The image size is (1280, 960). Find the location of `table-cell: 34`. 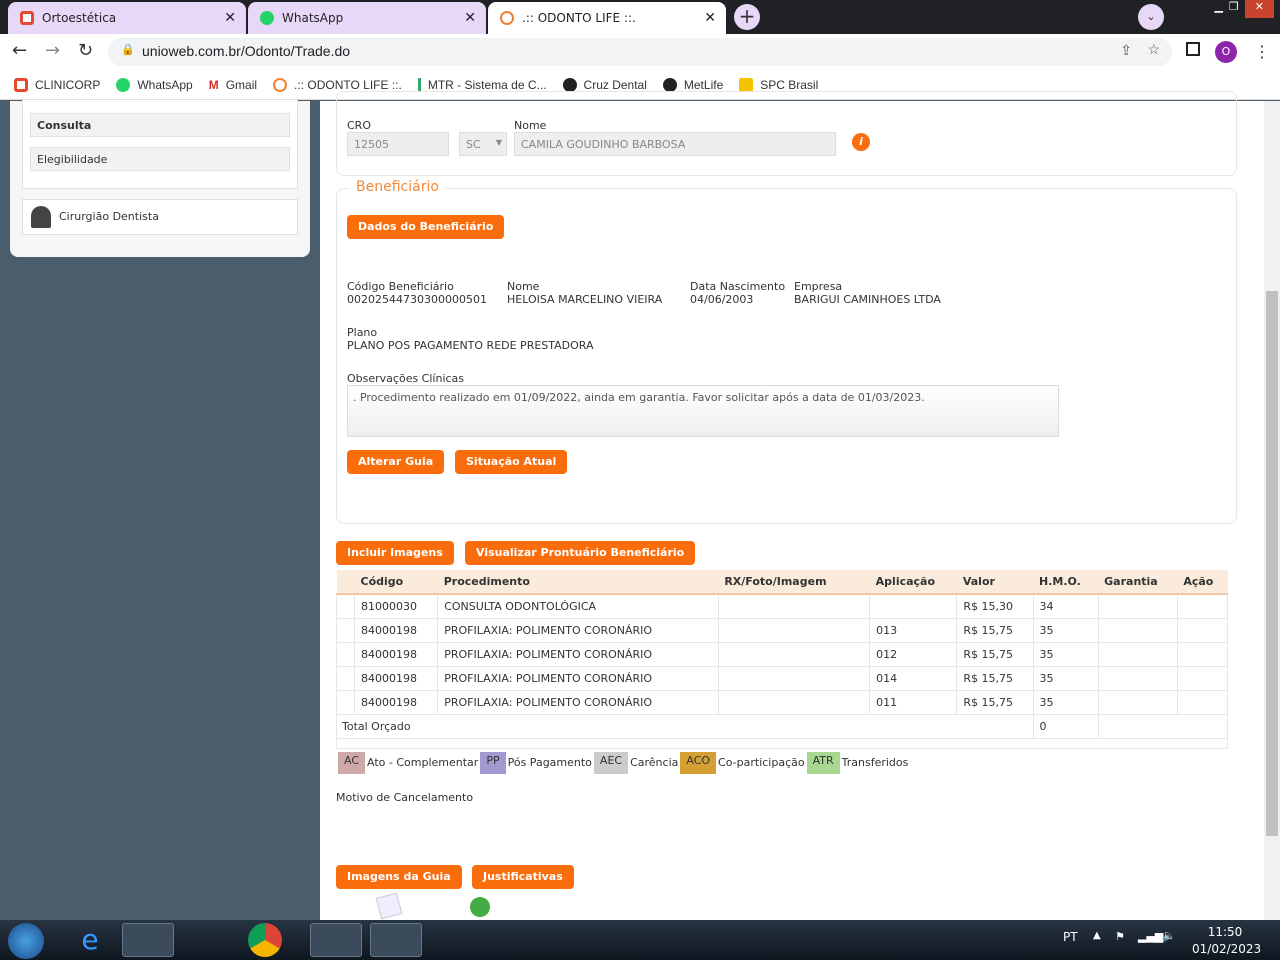

table-cell: 34 is located at coordinates (1065, 606).